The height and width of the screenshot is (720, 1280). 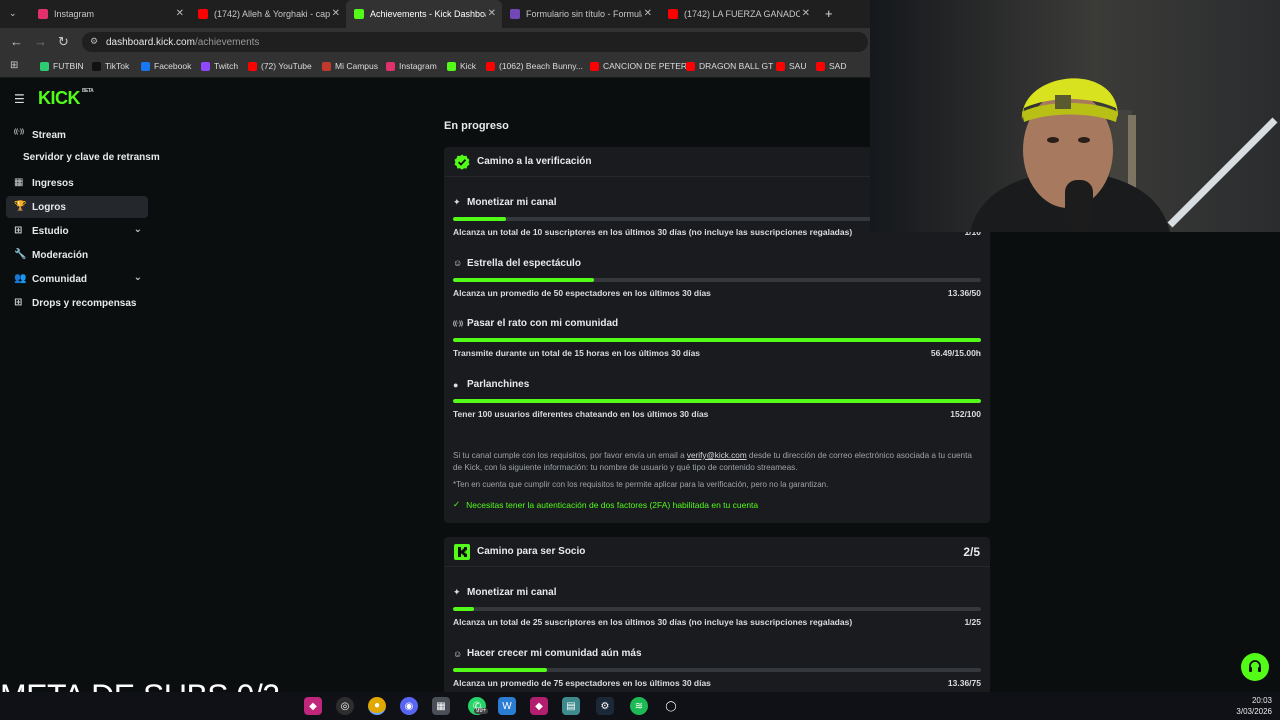 I want to click on bookmark-label: TikTok, so click(x=117, y=66).